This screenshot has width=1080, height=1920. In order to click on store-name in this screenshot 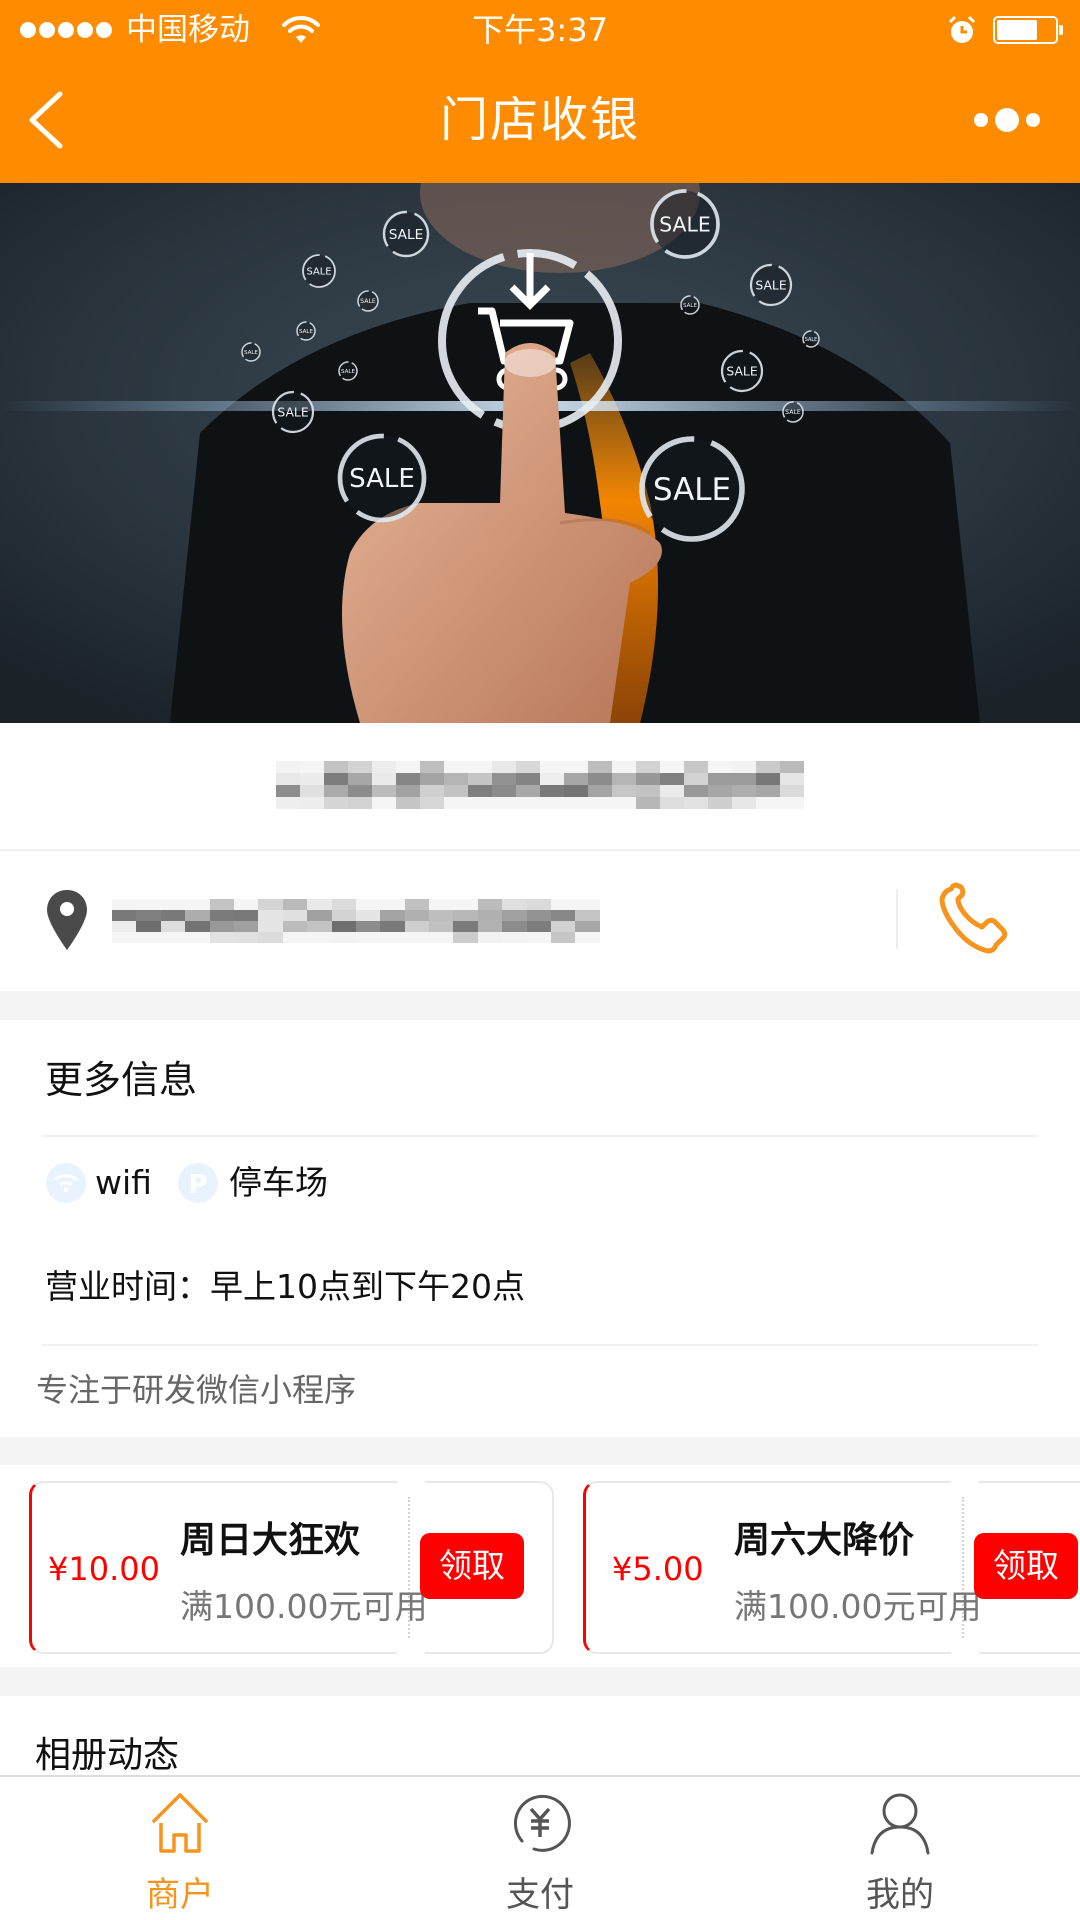, I will do `click(540, 785)`.